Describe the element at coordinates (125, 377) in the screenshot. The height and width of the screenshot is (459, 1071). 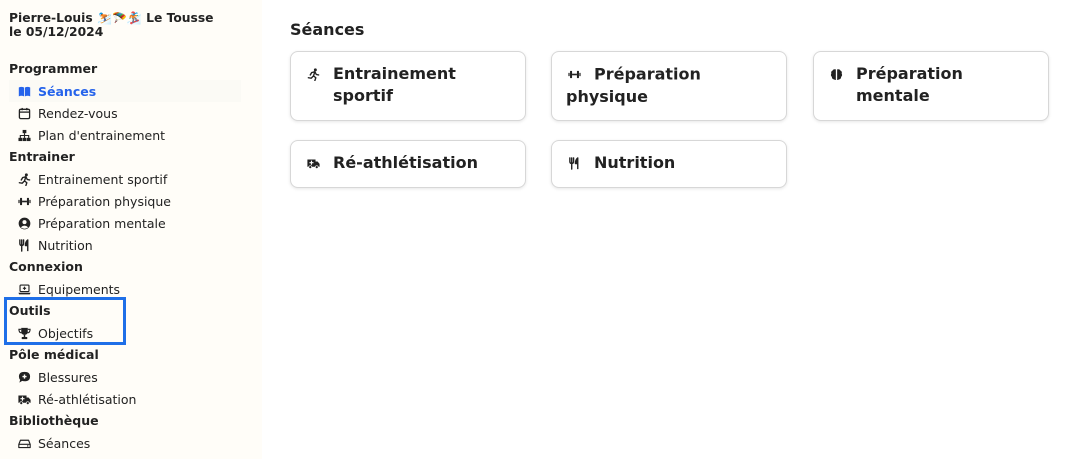
I see `sidebar-item-blessures: Blessures` at that location.